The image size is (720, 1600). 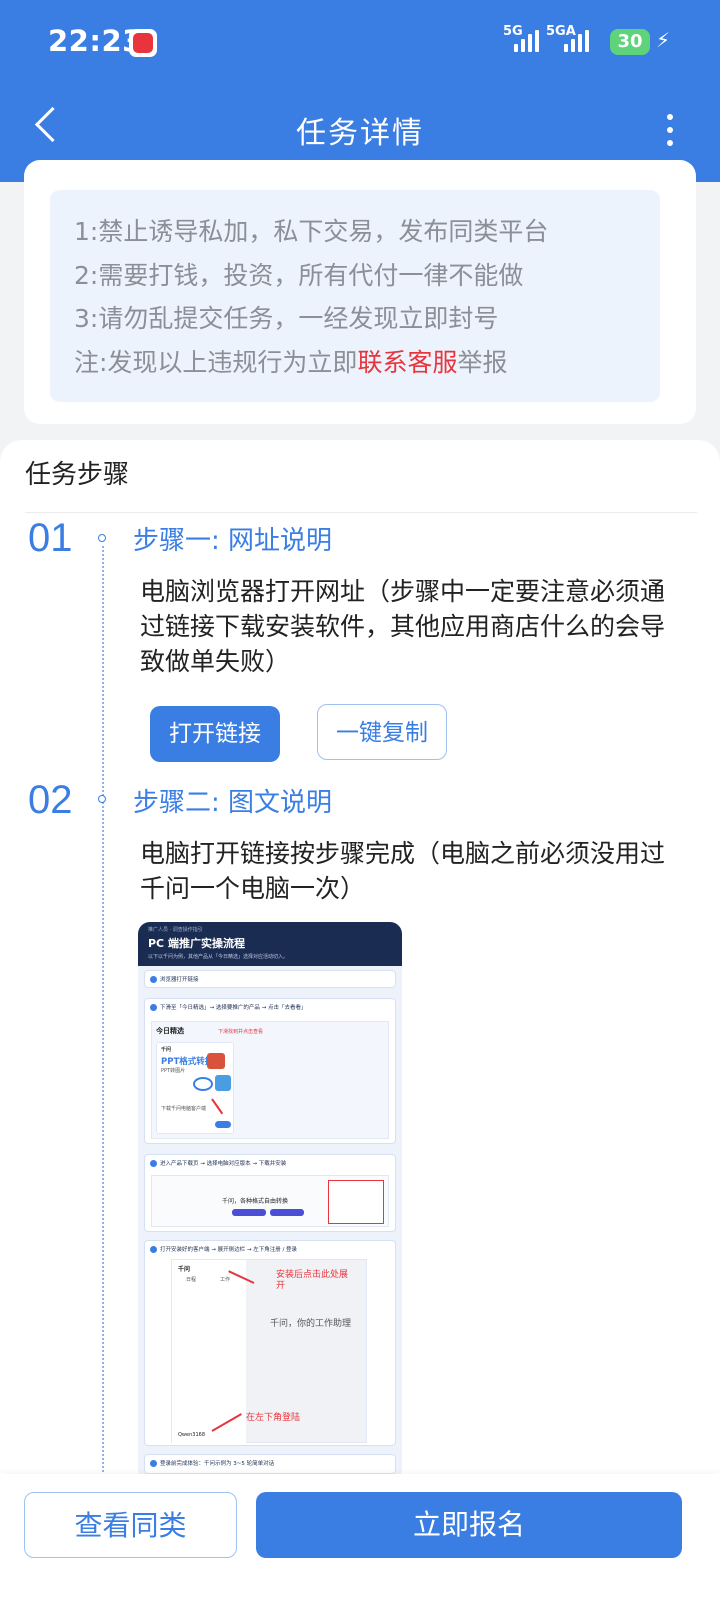 What do you see at coordinates (166, 1050) in the screenshot?
I see `guide-brand: 千问` at bounding box center [166, 1050].